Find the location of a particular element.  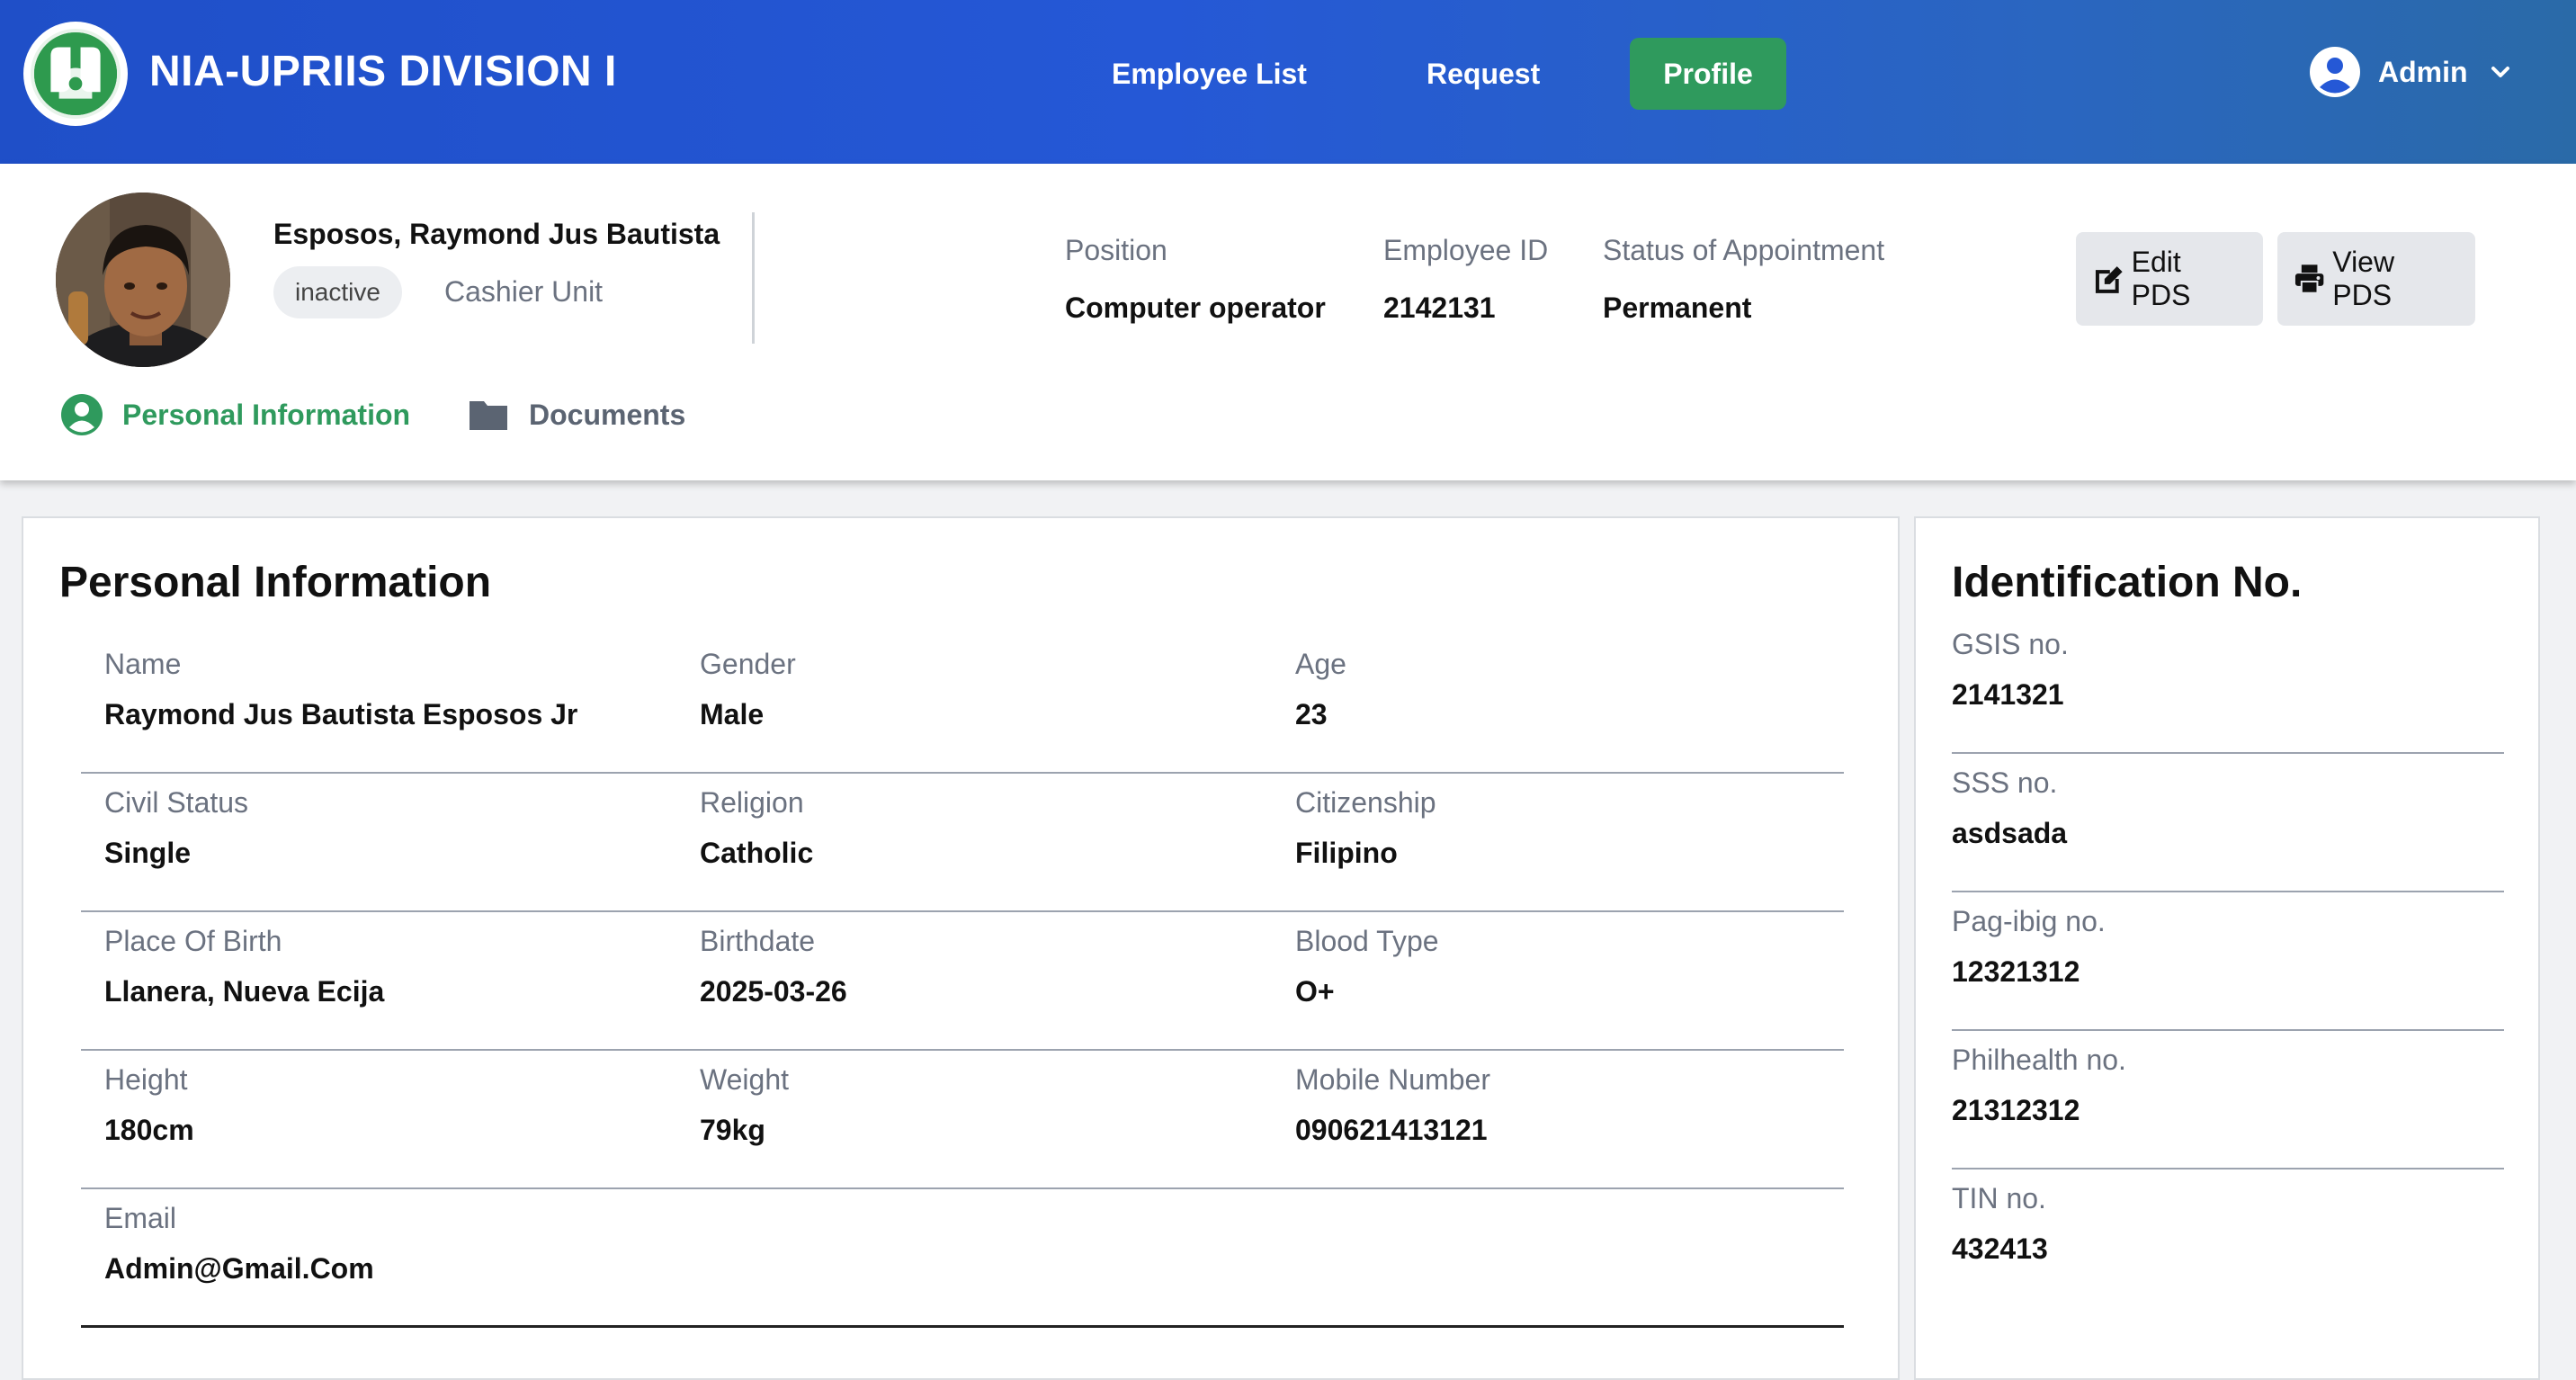

id-label: Philhealth no. is located at coordinates (2039, 1060).